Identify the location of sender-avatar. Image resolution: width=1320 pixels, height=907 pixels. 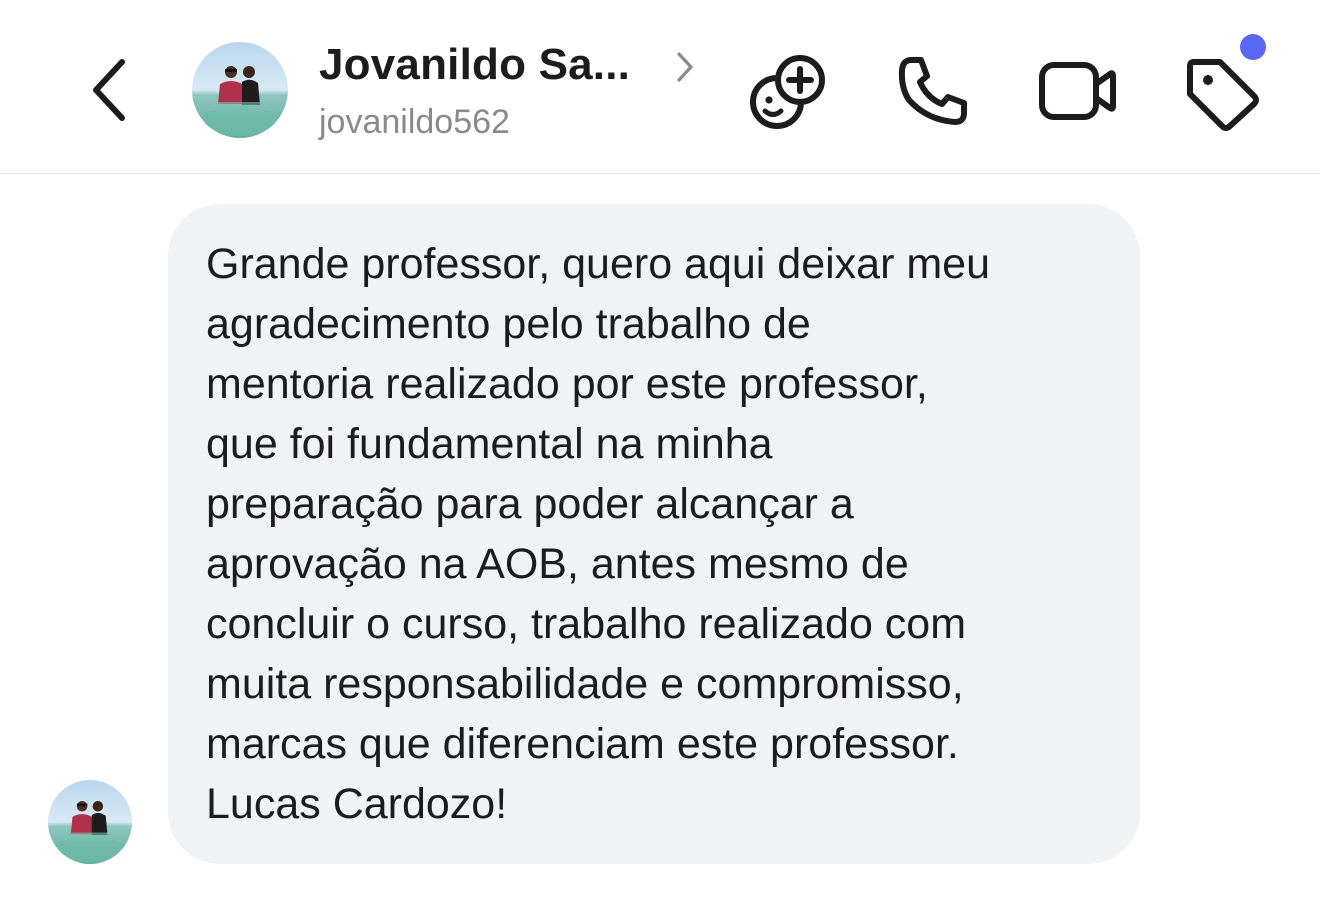
(90, 822).